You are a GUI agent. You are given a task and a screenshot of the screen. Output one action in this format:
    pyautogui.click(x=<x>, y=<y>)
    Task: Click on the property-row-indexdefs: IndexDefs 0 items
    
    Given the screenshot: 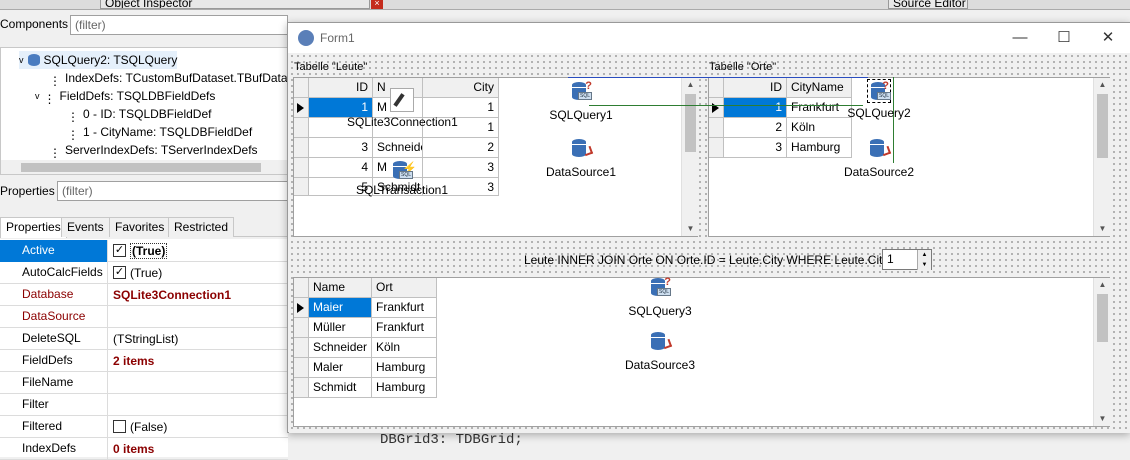 What is the action you would take?
    pyautogui.click(x=144, y=448)
    